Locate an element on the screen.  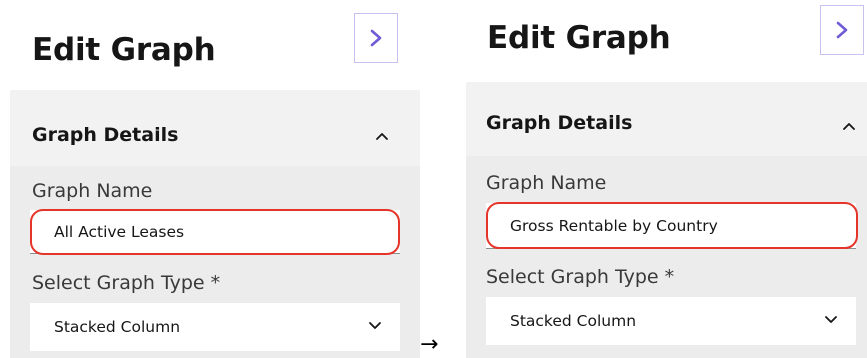
graph-name-input: All Active Leases is located at coordinates (215, 232).